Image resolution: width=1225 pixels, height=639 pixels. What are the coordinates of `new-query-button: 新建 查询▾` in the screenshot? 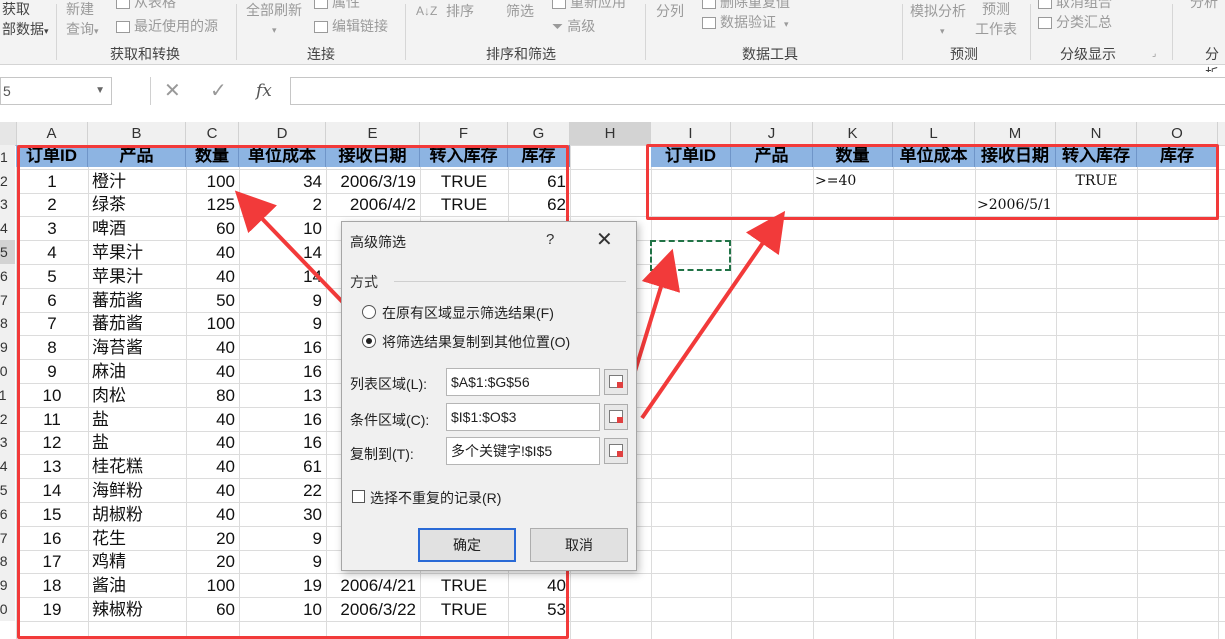 It's located at (82, 19).